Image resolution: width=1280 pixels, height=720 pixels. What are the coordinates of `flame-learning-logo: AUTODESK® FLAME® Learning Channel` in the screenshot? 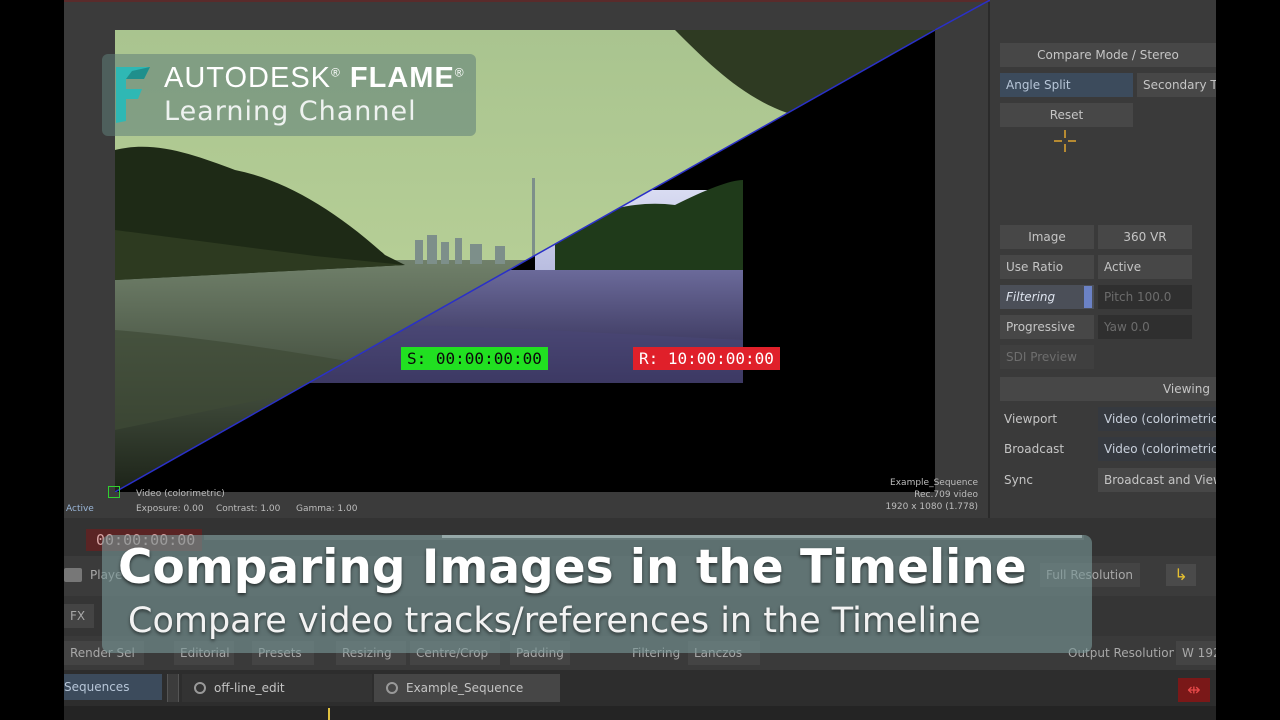 It's located at (289, 95).